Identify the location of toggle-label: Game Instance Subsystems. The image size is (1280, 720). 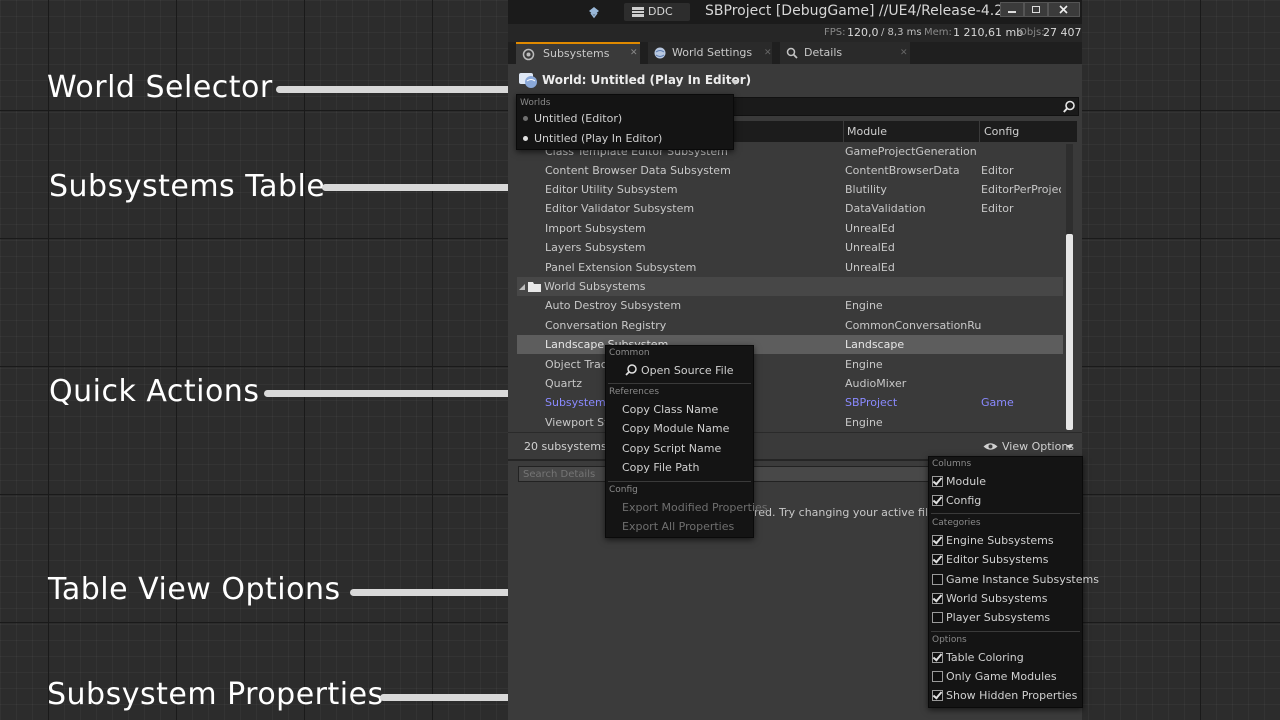
(1022, 579).